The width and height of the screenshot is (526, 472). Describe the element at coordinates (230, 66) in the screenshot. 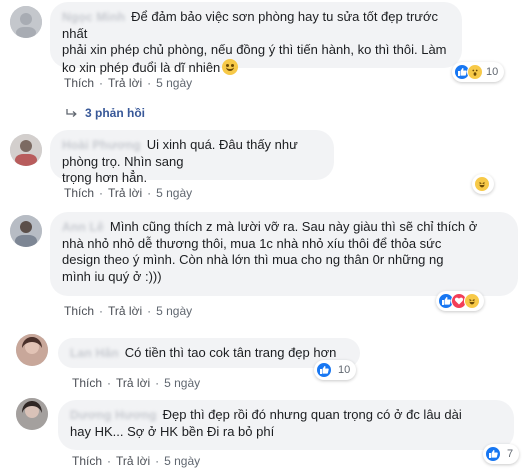

I see `smile-emoji-icon` at that location.